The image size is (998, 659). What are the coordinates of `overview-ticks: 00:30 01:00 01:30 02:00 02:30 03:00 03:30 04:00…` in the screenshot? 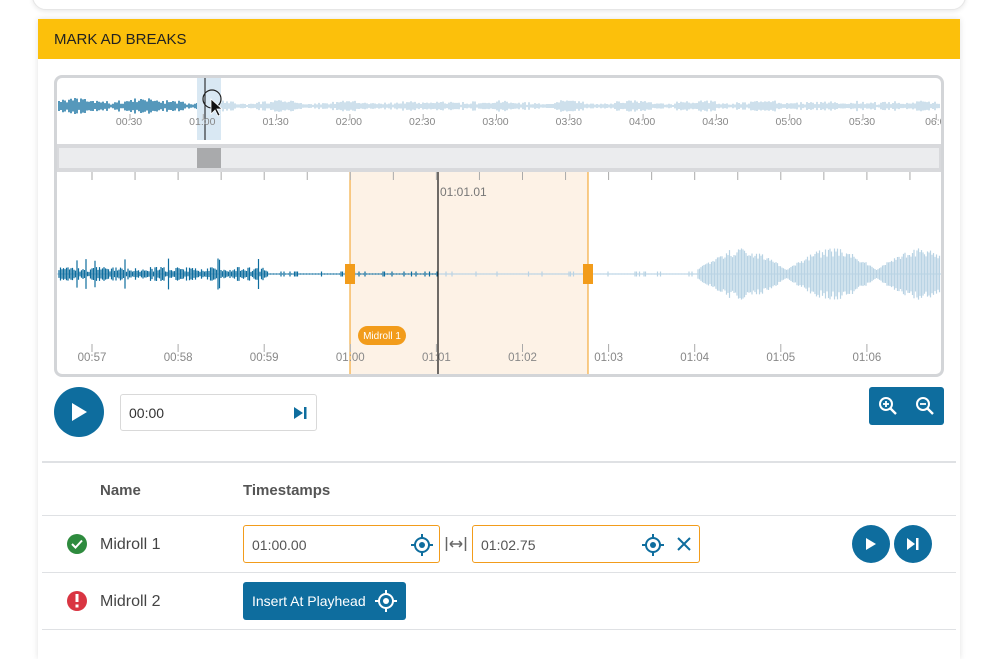 It's located at (528, 121).